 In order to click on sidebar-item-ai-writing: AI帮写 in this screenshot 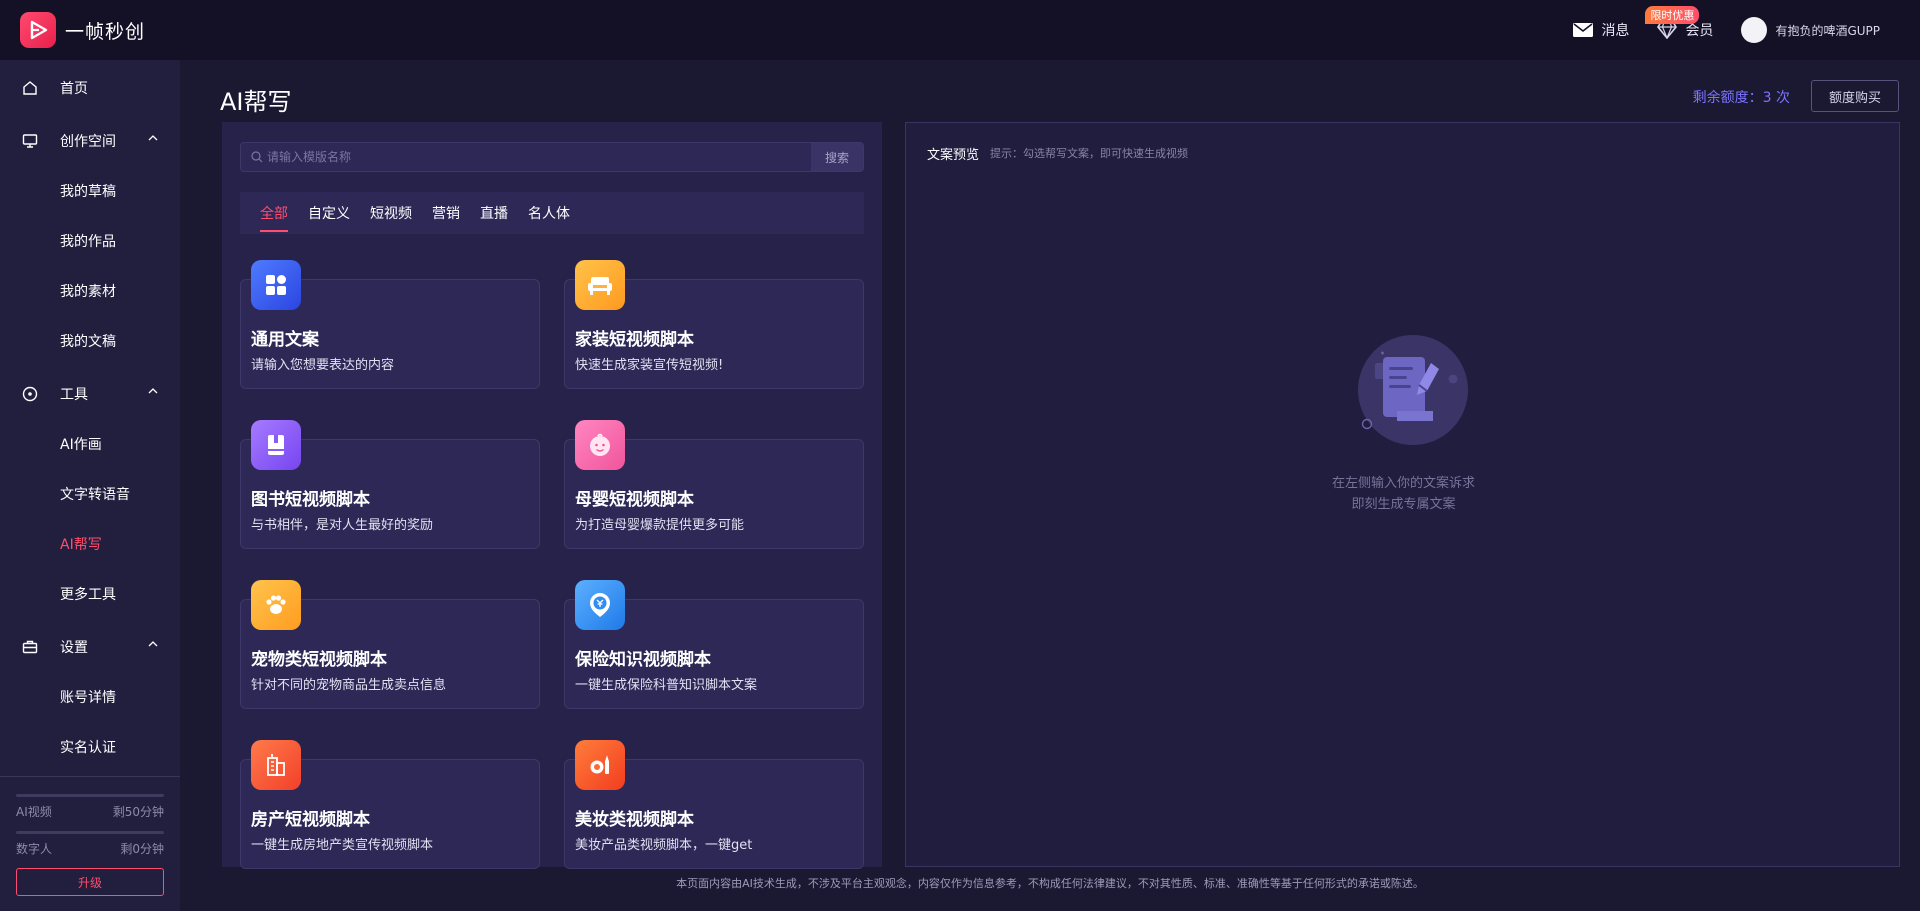, I will do `click(90, 544)`.